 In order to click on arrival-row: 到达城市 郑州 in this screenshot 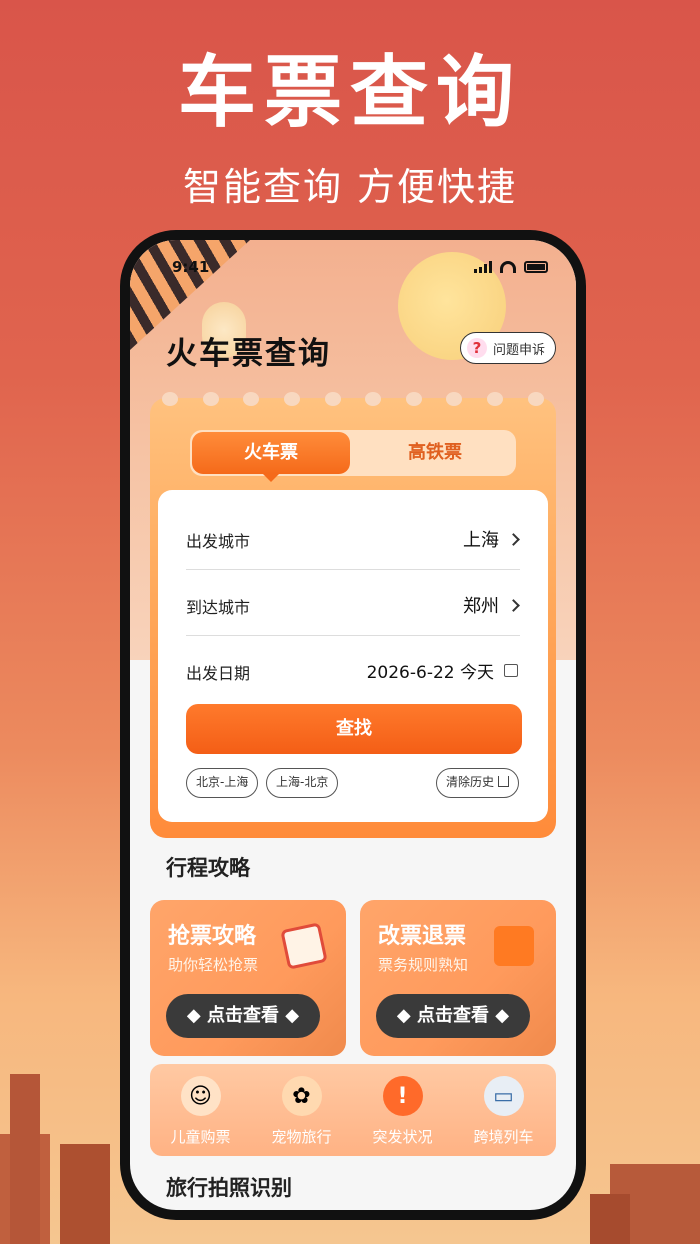, I will do `click(353, 603)`.